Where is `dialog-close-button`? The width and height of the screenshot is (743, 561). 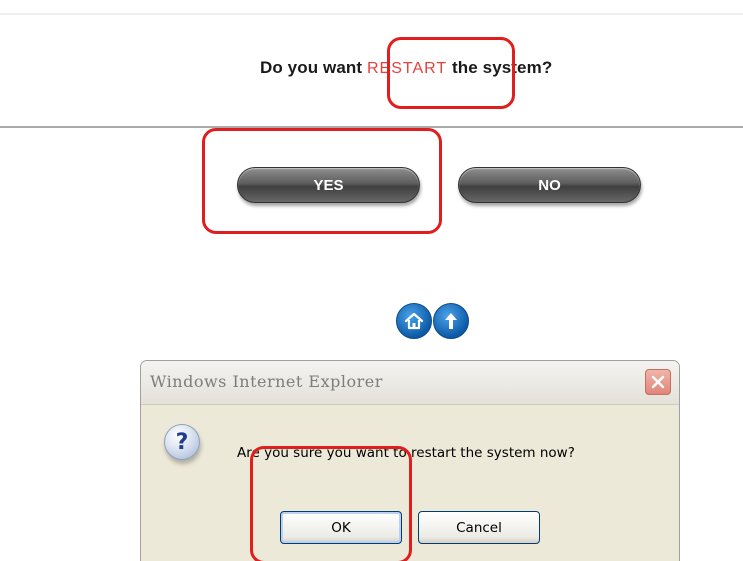 dialog-close-button is located at coordinates (658, 382).